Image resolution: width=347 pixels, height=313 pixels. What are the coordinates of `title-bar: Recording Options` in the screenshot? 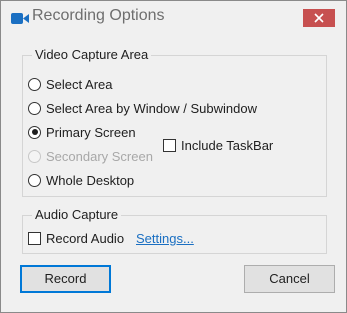 It's located at (173, 17).